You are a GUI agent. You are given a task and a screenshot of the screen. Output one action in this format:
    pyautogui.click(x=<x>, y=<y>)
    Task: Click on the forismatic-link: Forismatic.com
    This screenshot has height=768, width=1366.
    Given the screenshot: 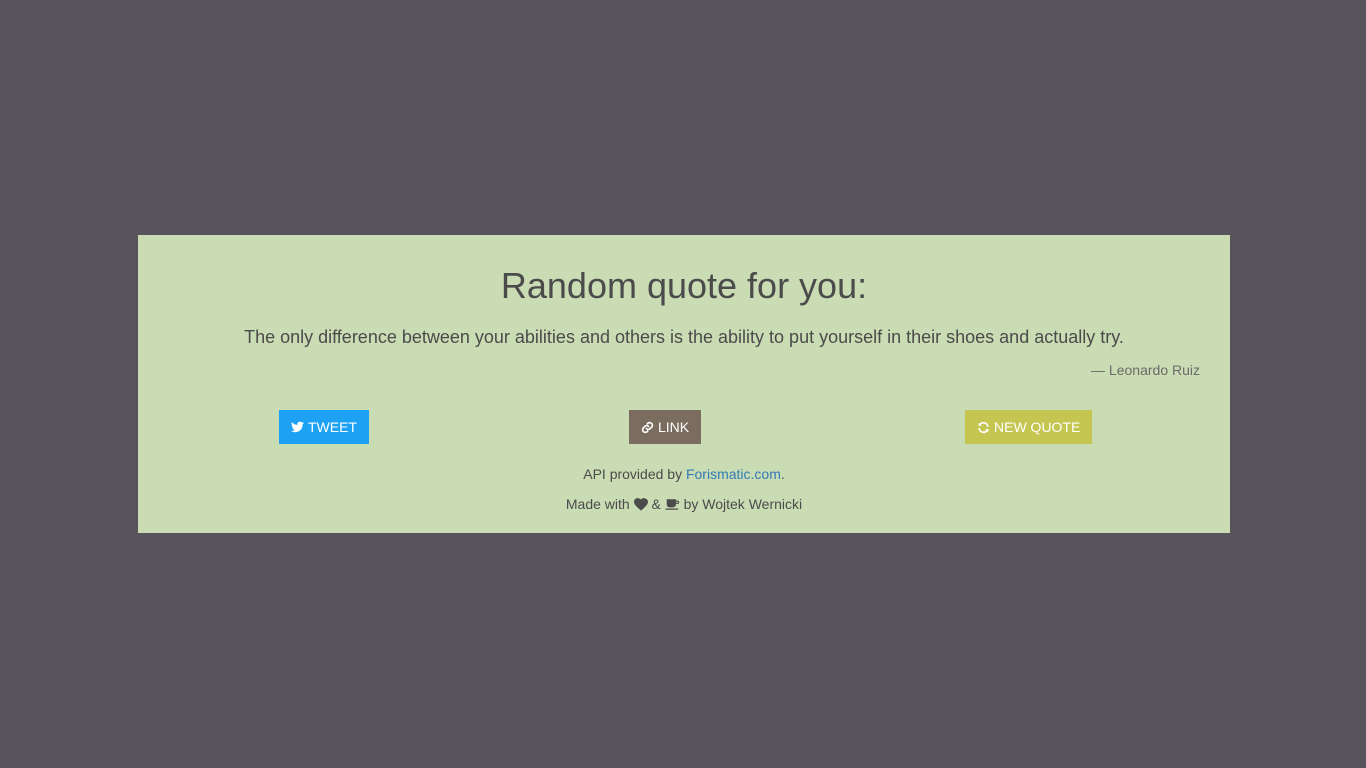 What is the action you would take?
    pyautogui.click(x=733, y=474)
    